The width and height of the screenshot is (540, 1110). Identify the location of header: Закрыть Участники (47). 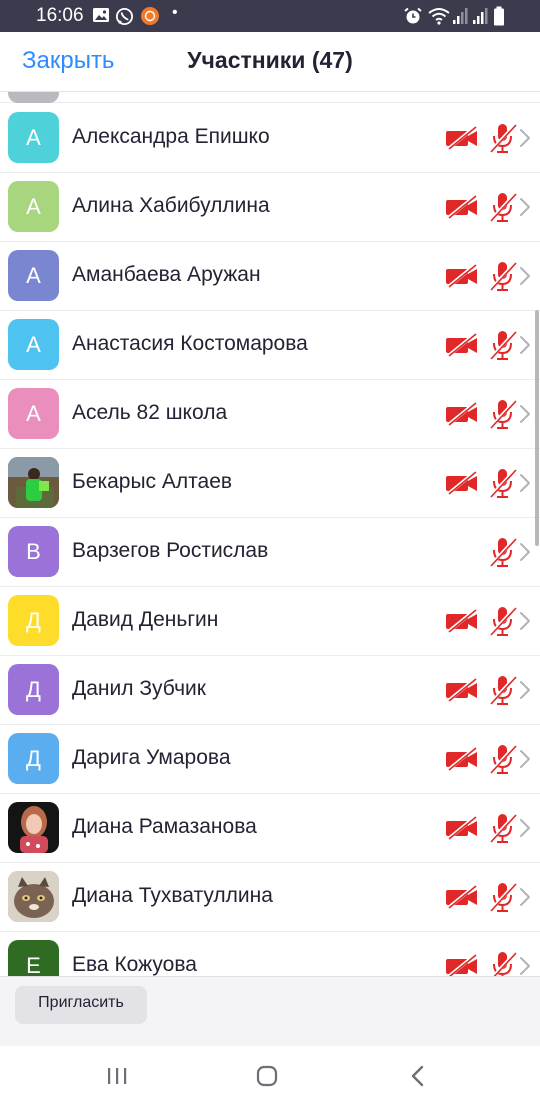
(270, 62).